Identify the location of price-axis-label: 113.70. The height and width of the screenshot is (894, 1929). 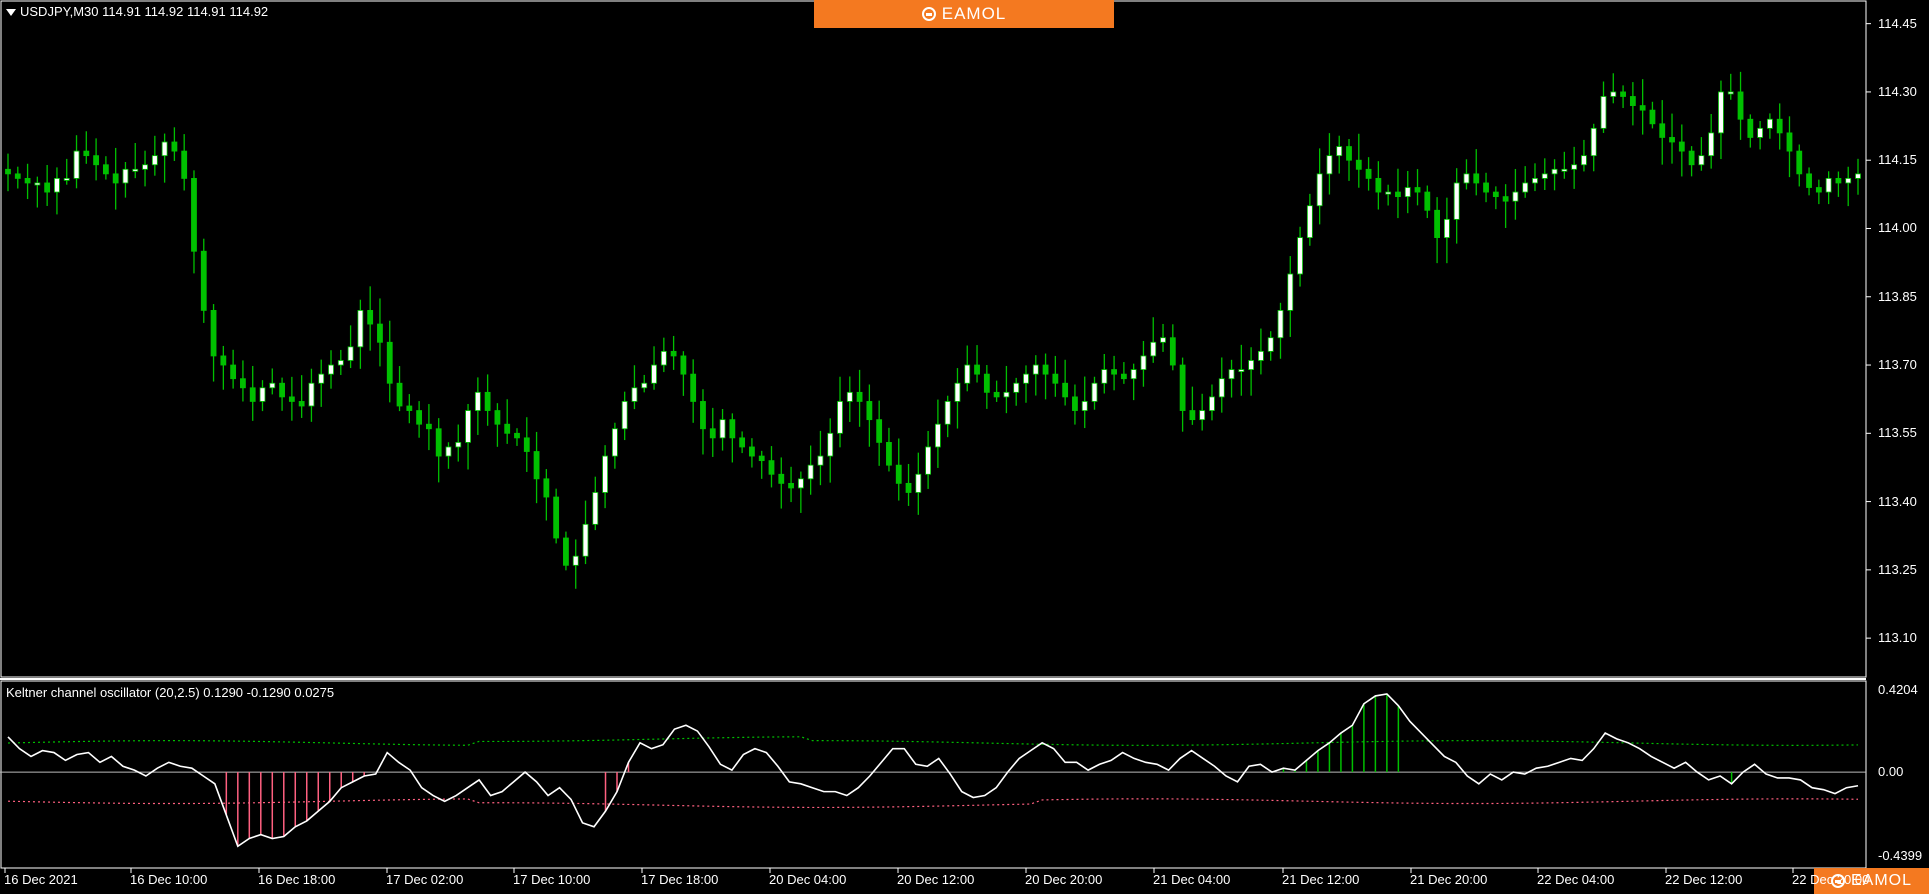
(1897, 365).